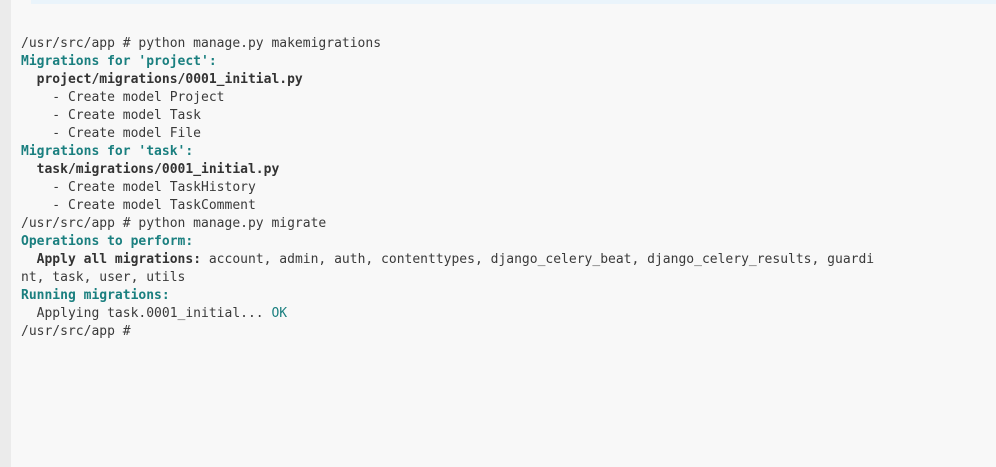 Image resolution: width=996 pixels, height=467 pixels. Describe the element at coordinates (103, 277) in the screenshot. I see `terminal-text: nt, task, user, utils` at that location.